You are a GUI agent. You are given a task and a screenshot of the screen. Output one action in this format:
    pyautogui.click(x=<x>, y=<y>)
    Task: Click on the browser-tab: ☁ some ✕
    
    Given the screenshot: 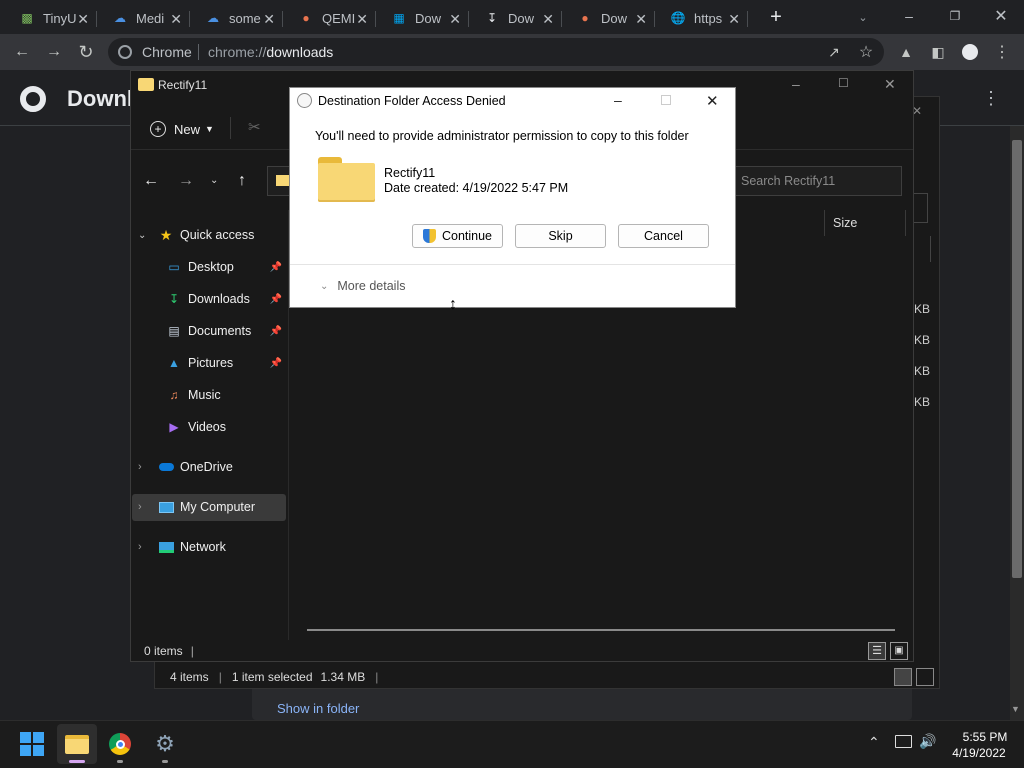 What is the action you would take?
    pyautogui.click(x=236, y=18)
    